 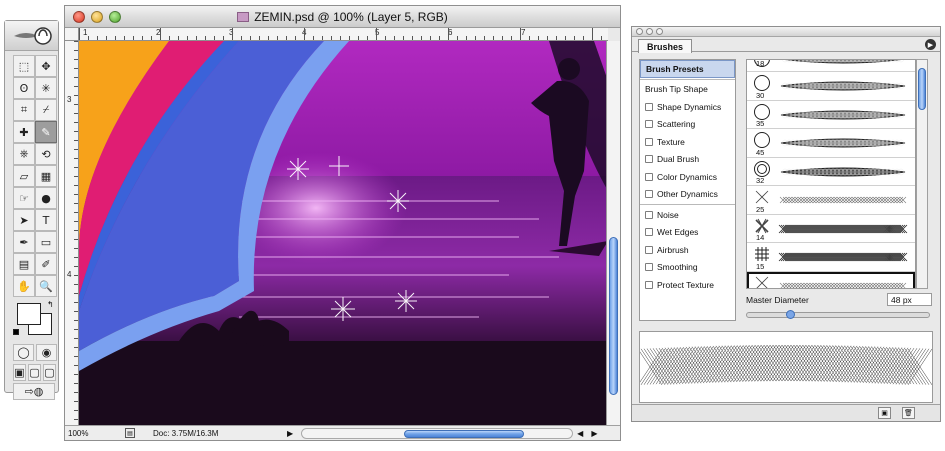 I want to click on toolbox-header, so click(x=31, y=36).